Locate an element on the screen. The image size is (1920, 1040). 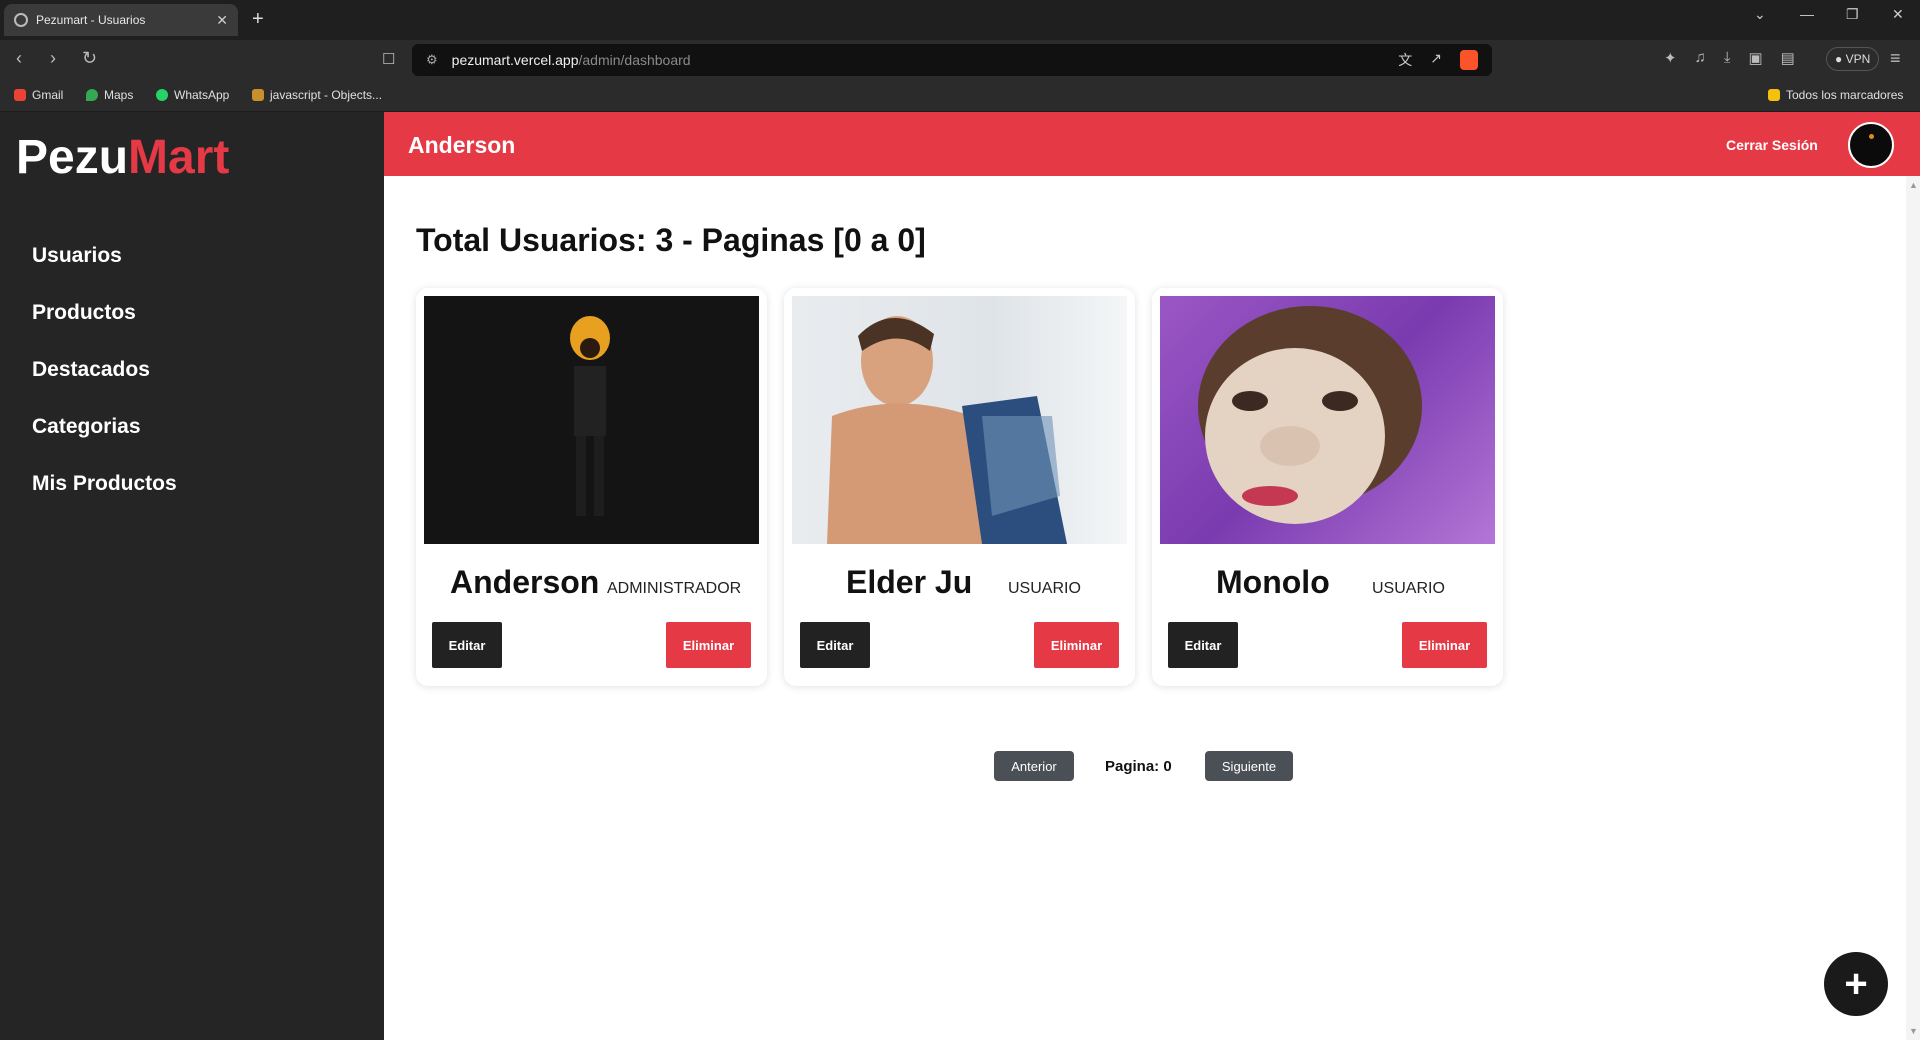
menu-icon: ≡ is located at coordinates (1895, 58).